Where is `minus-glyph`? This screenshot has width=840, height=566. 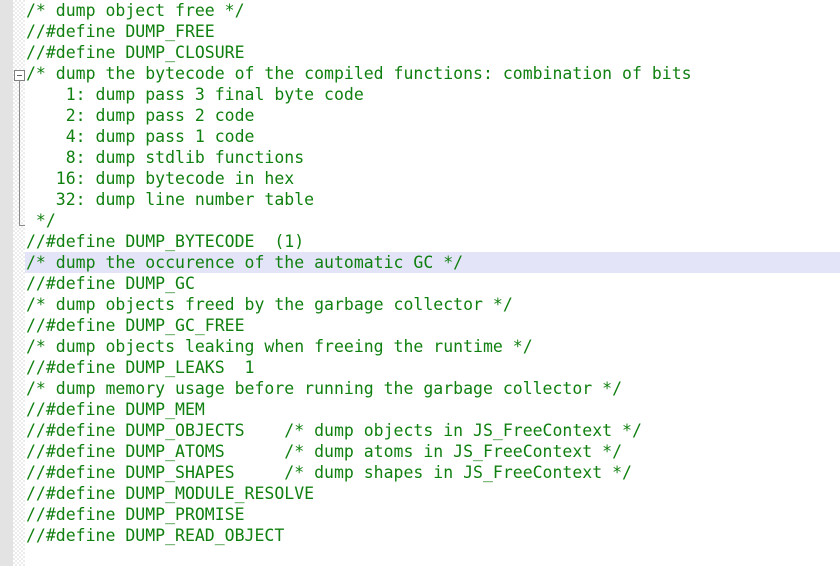
minus-glyph is located at coordinates (19, 75).